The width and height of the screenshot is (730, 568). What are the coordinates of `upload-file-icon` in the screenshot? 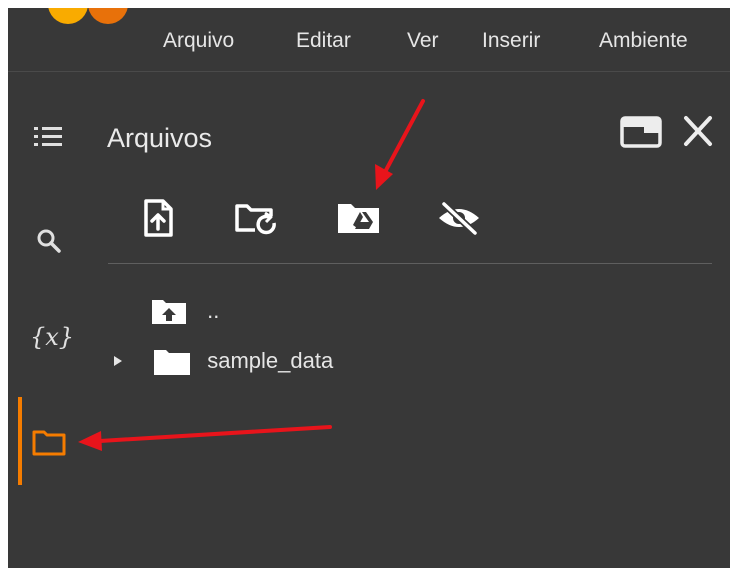 It's located at (158, 218).